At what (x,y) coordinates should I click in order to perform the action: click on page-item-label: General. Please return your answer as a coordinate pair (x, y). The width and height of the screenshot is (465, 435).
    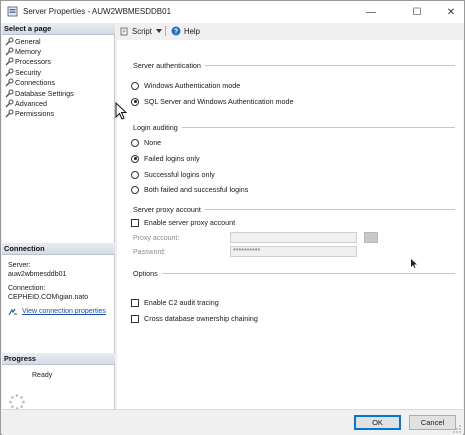
    Looking at the image, I should click on (28, 41).